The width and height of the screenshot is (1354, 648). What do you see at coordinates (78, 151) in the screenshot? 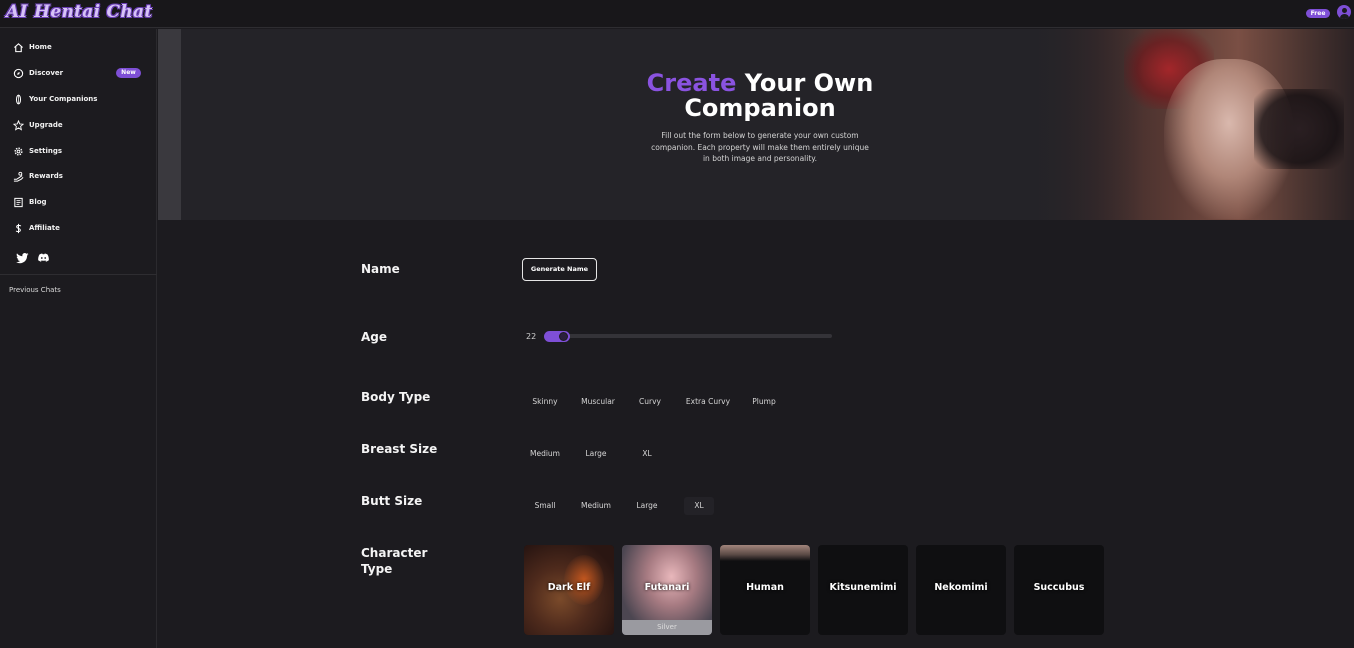
I see `sidebar-item-settings: Settings` at bounding box center [78, 151].